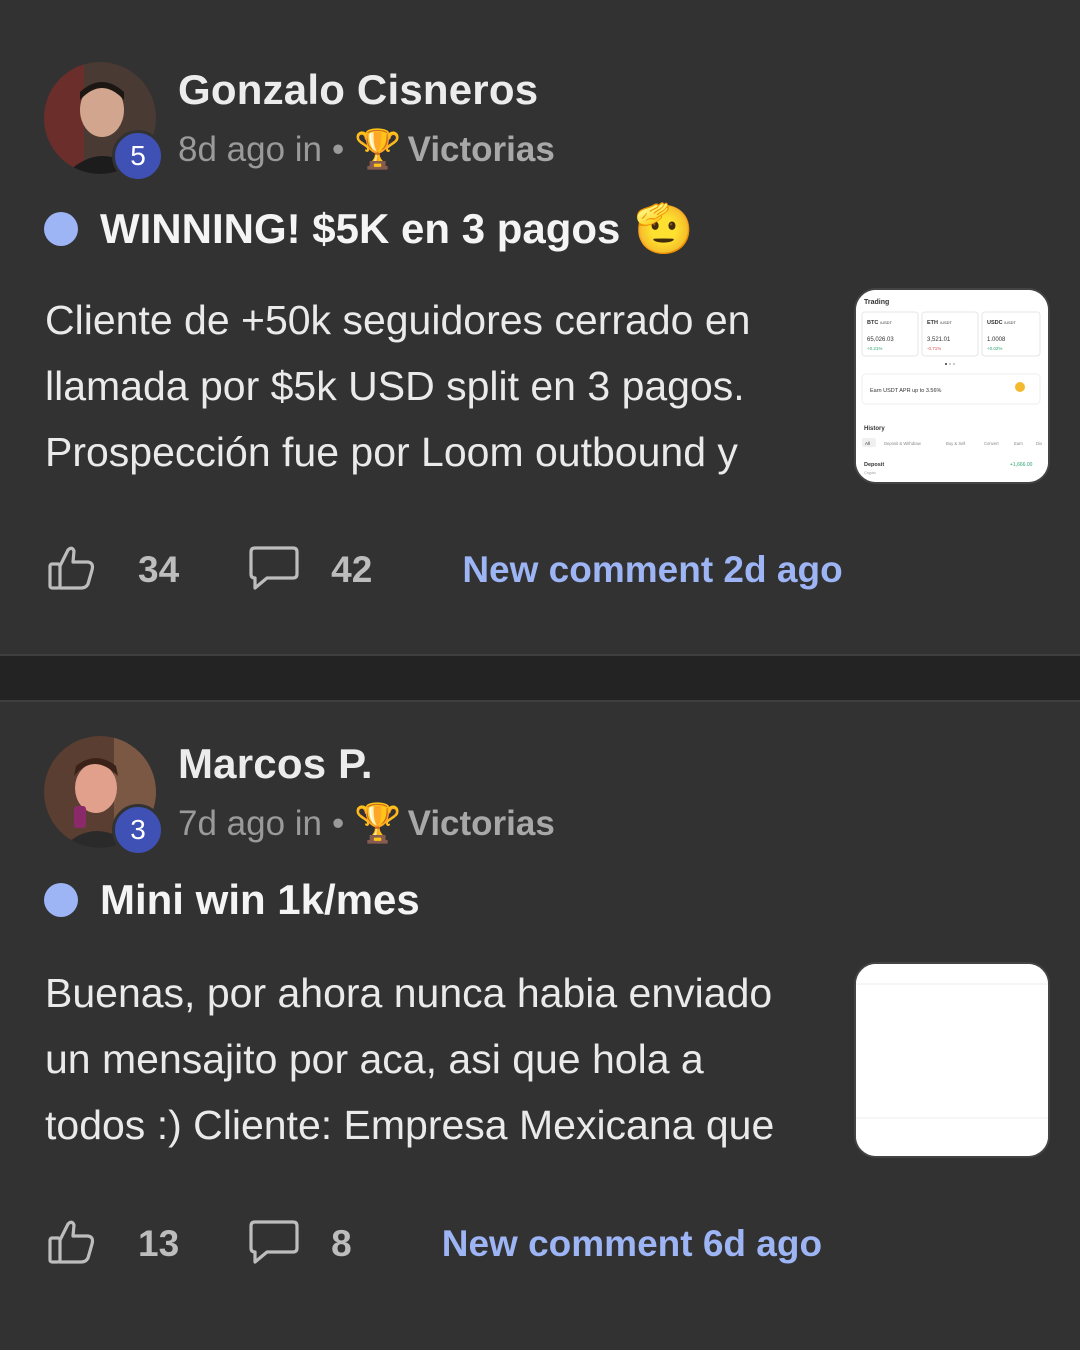 The width and height of the screenshot is (1080, 1350). I want to click on level-badge: 3, so click(138, 830).